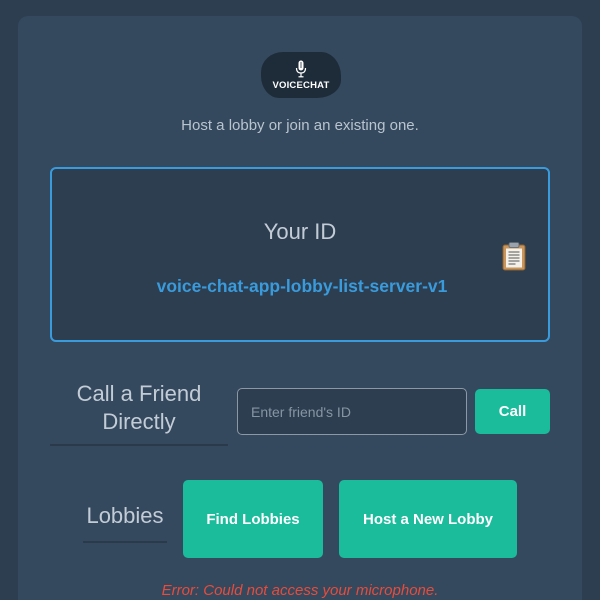 The width and height of the screenshot is (600, 600). I want to click on host-lobby-button: Host a New Lobby, so click(428, 519).